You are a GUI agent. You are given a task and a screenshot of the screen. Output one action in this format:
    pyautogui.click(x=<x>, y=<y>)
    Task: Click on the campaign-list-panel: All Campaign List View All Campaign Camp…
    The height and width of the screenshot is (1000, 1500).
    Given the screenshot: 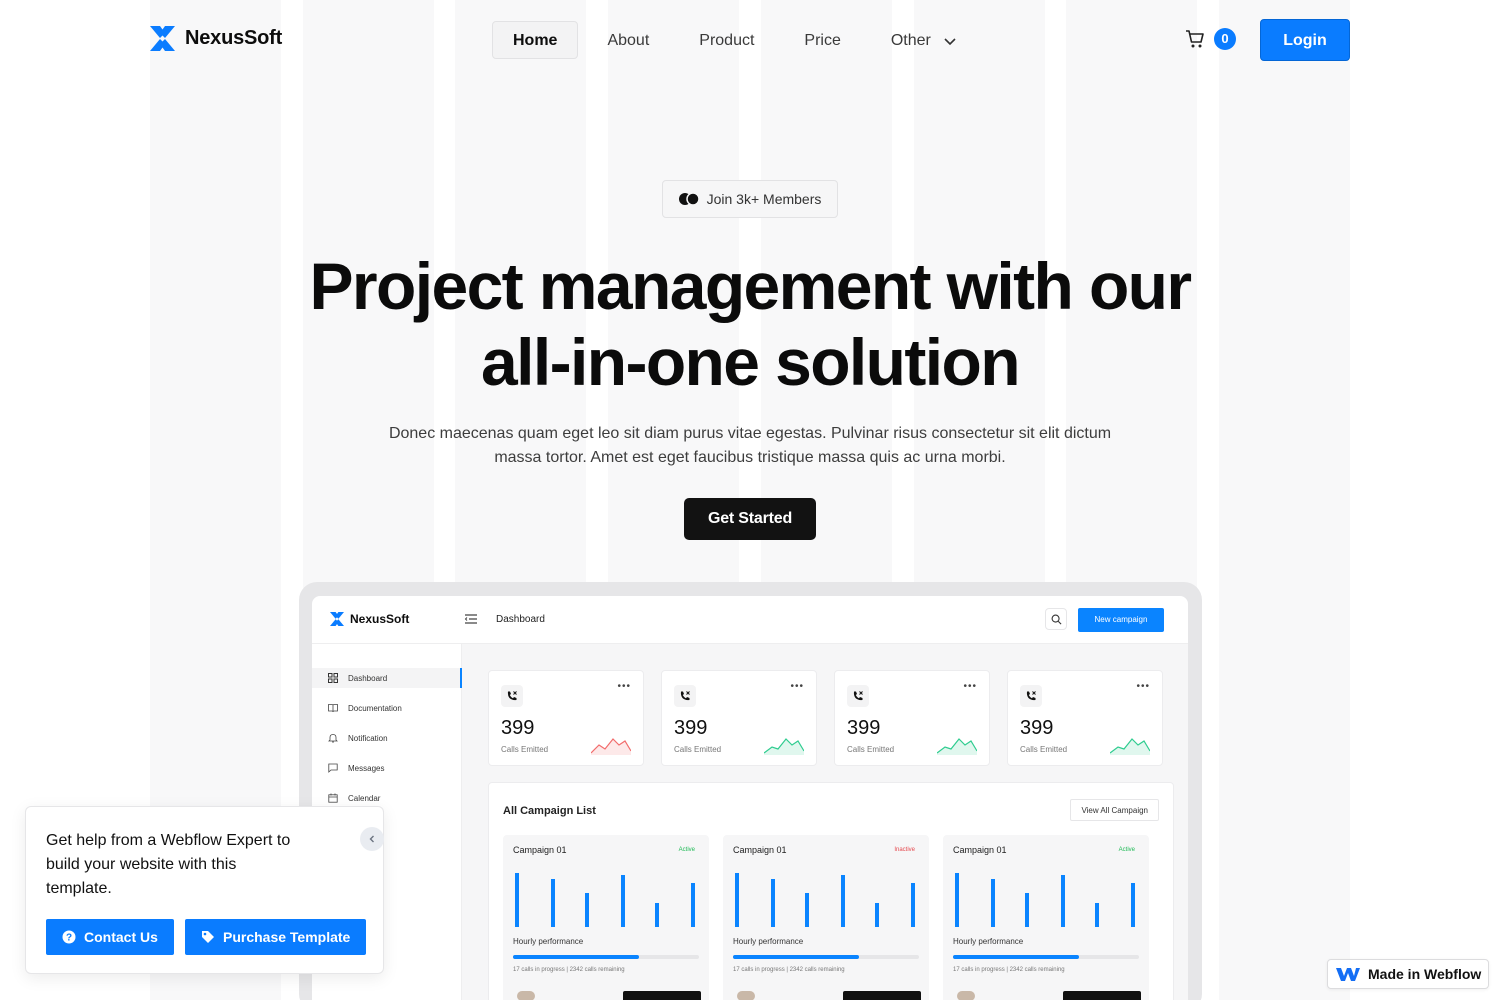 What is the action you would take?
    pyautogui.click(x=831, y=891)
    